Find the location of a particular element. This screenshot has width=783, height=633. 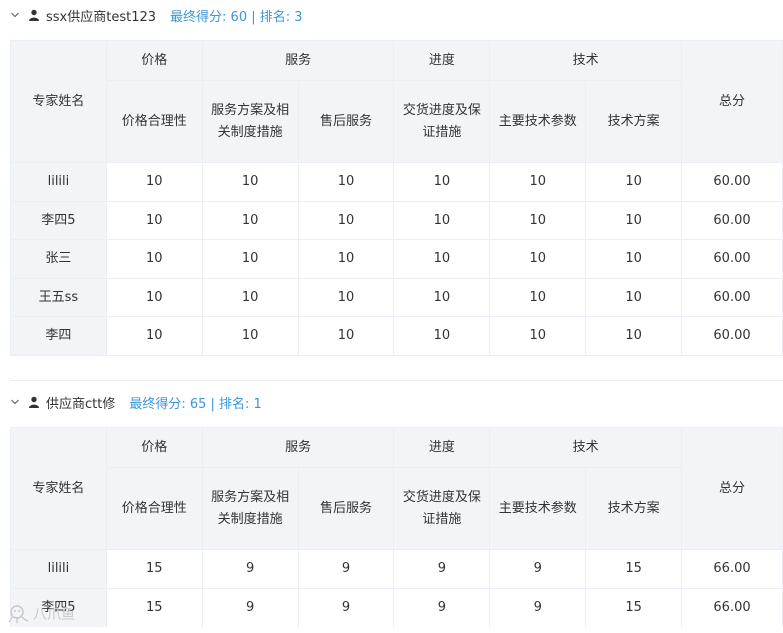

table-row: 张三 10 10 10 10 10 10 60.00 is located at coordinates (396, 259).